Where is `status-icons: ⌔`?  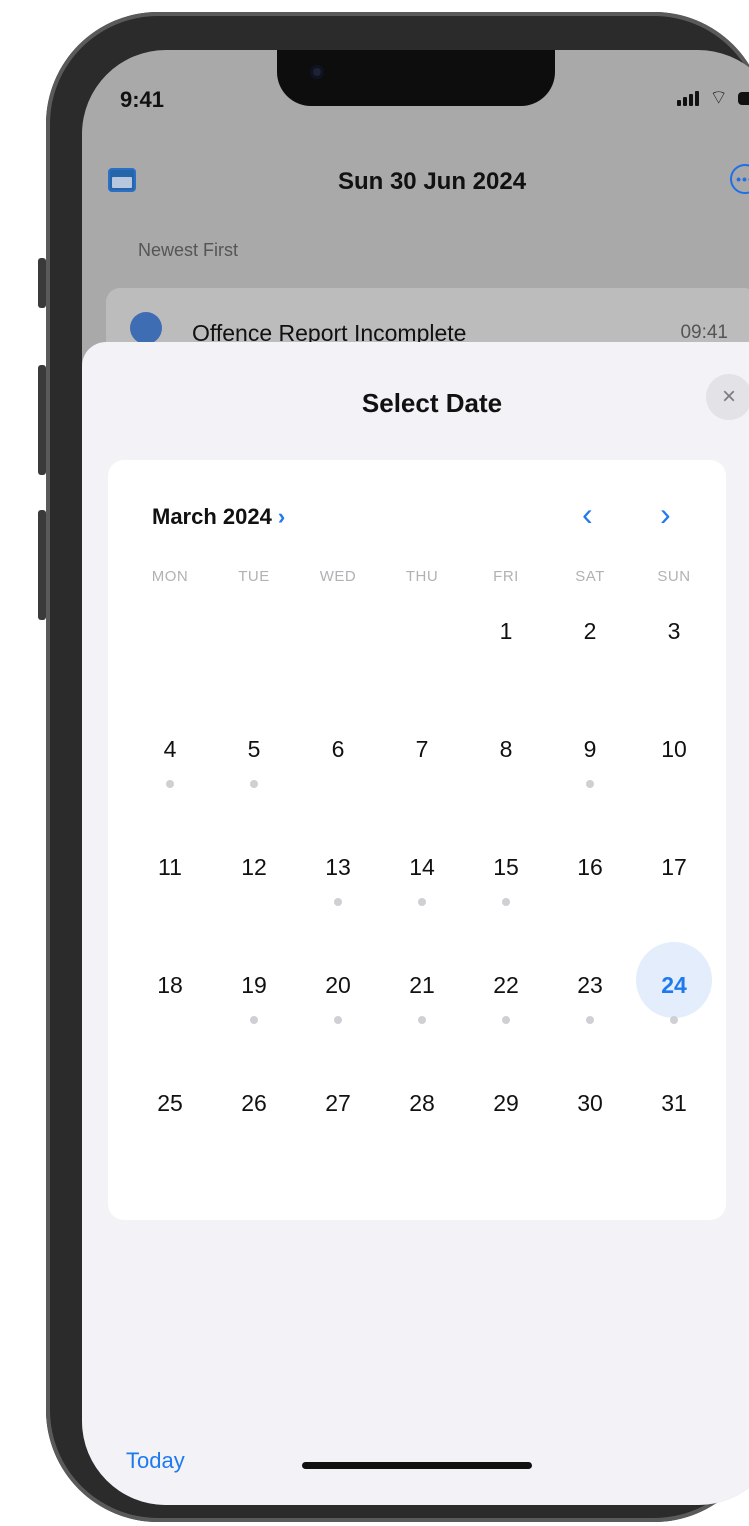
status-icons: ⌔ is located at coordinates (713, 98).